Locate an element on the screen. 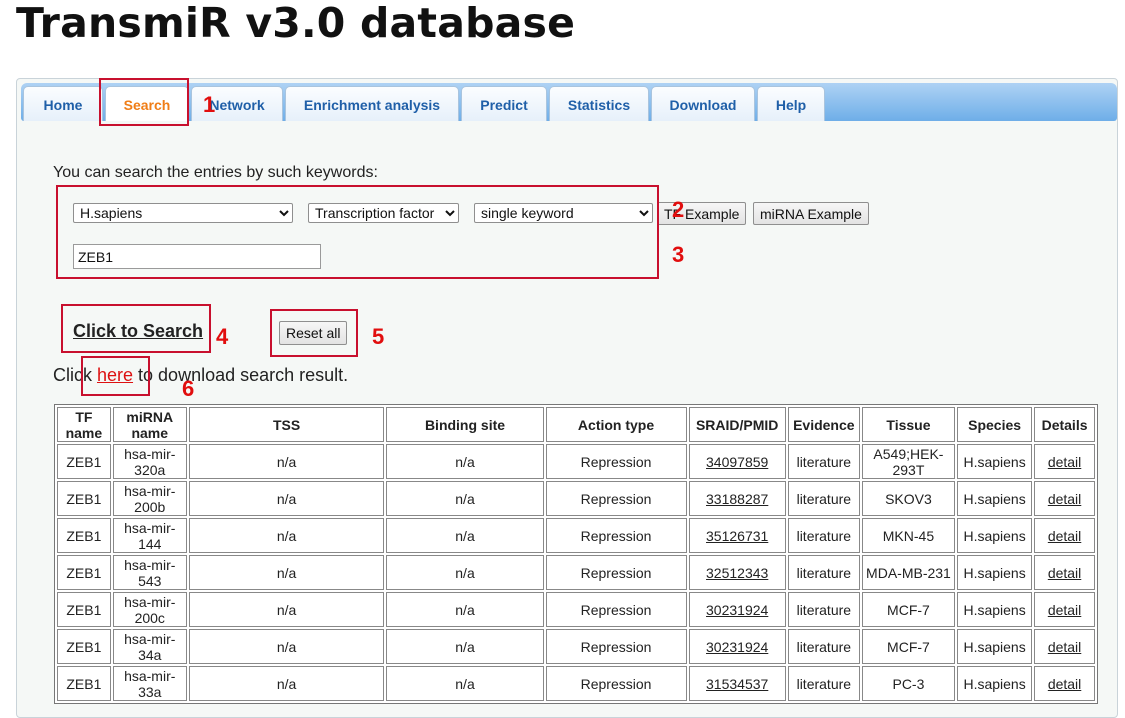 The height and width of the screenshot is (718, 1125). annotation-marker-1: 1 is located at coordinates (209, 104).